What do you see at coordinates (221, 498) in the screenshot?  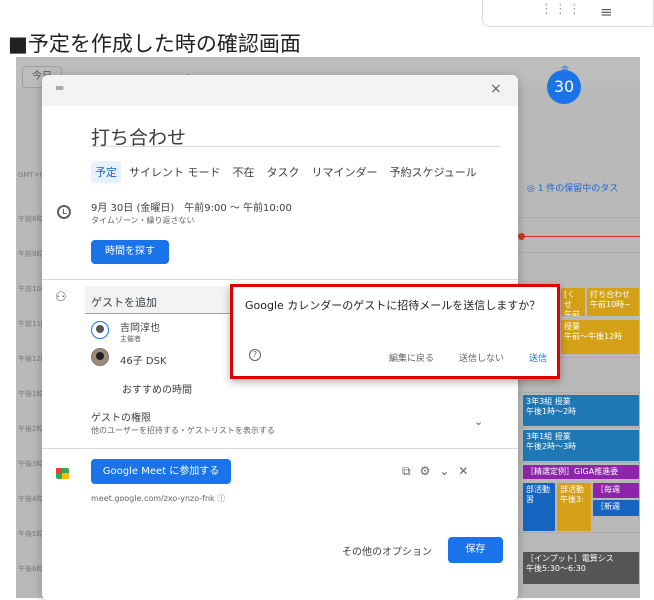 I see `help-icon: ⓘ` at bounding box center [221, 498].